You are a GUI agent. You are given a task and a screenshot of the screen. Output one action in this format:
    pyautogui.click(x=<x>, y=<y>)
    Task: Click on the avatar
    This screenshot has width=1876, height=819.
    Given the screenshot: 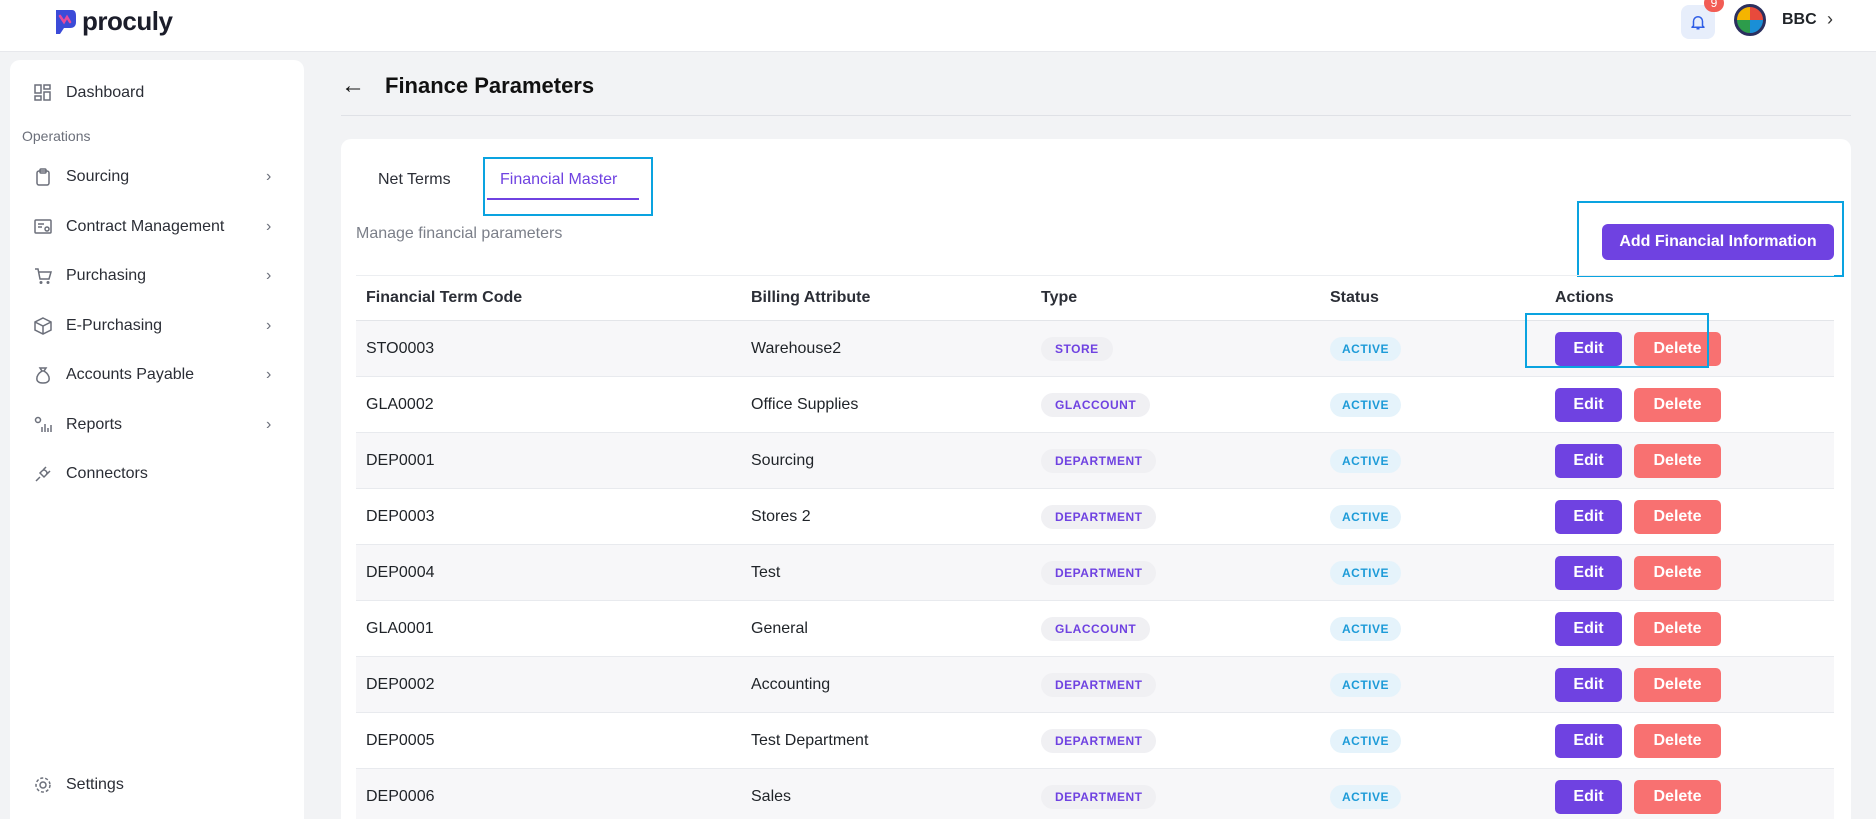 What is the action you would take?
    pyautogui.click(x=1750, y=20)
    